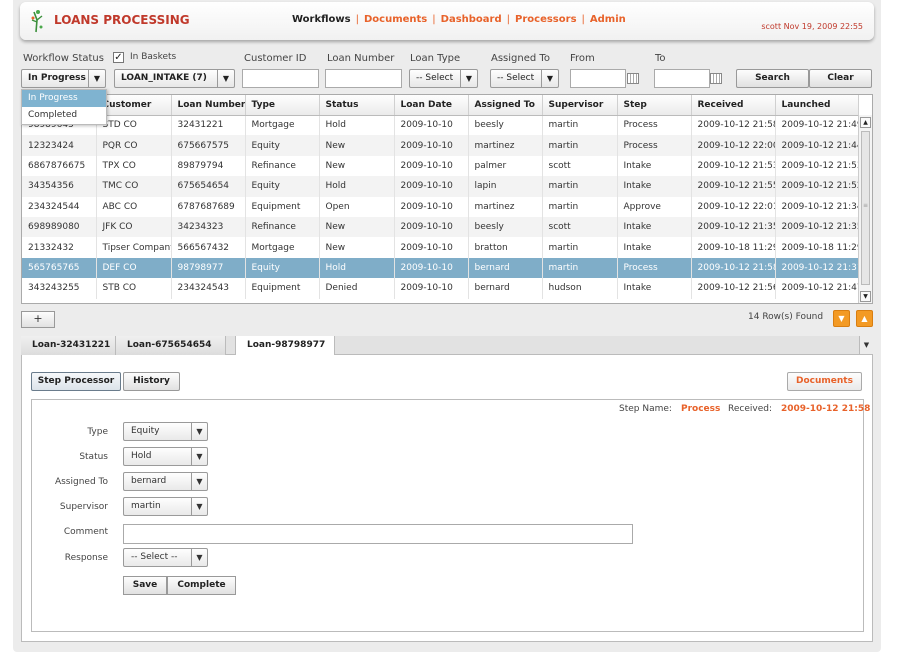 The width and height of the screenshot is (900, 669). What do you see at coordinates (171, 345) in the screenshot?
I see `tab-loan-675654654: Loan-675654654` at bounding box center [171, 345].